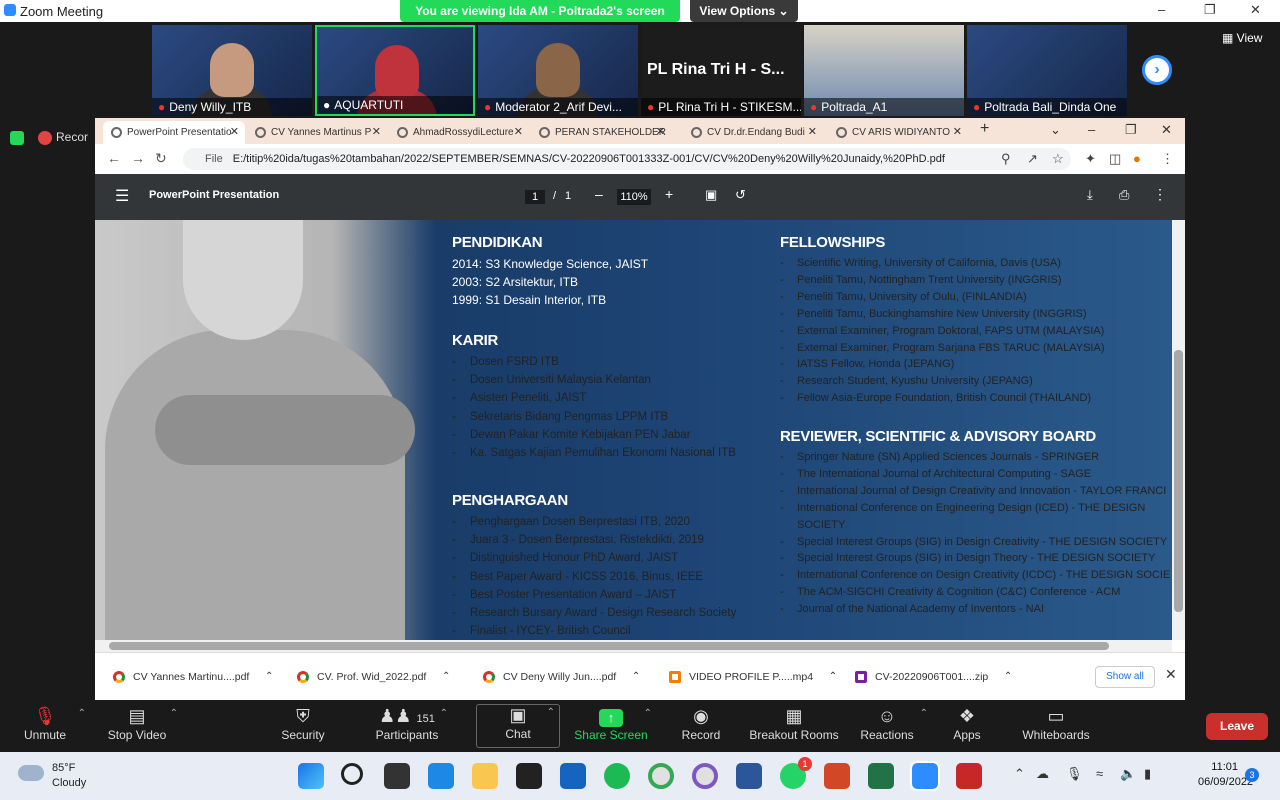  Describe the element at coordinates (311, 776) in the screenshot. I see `start-icon` at that location.